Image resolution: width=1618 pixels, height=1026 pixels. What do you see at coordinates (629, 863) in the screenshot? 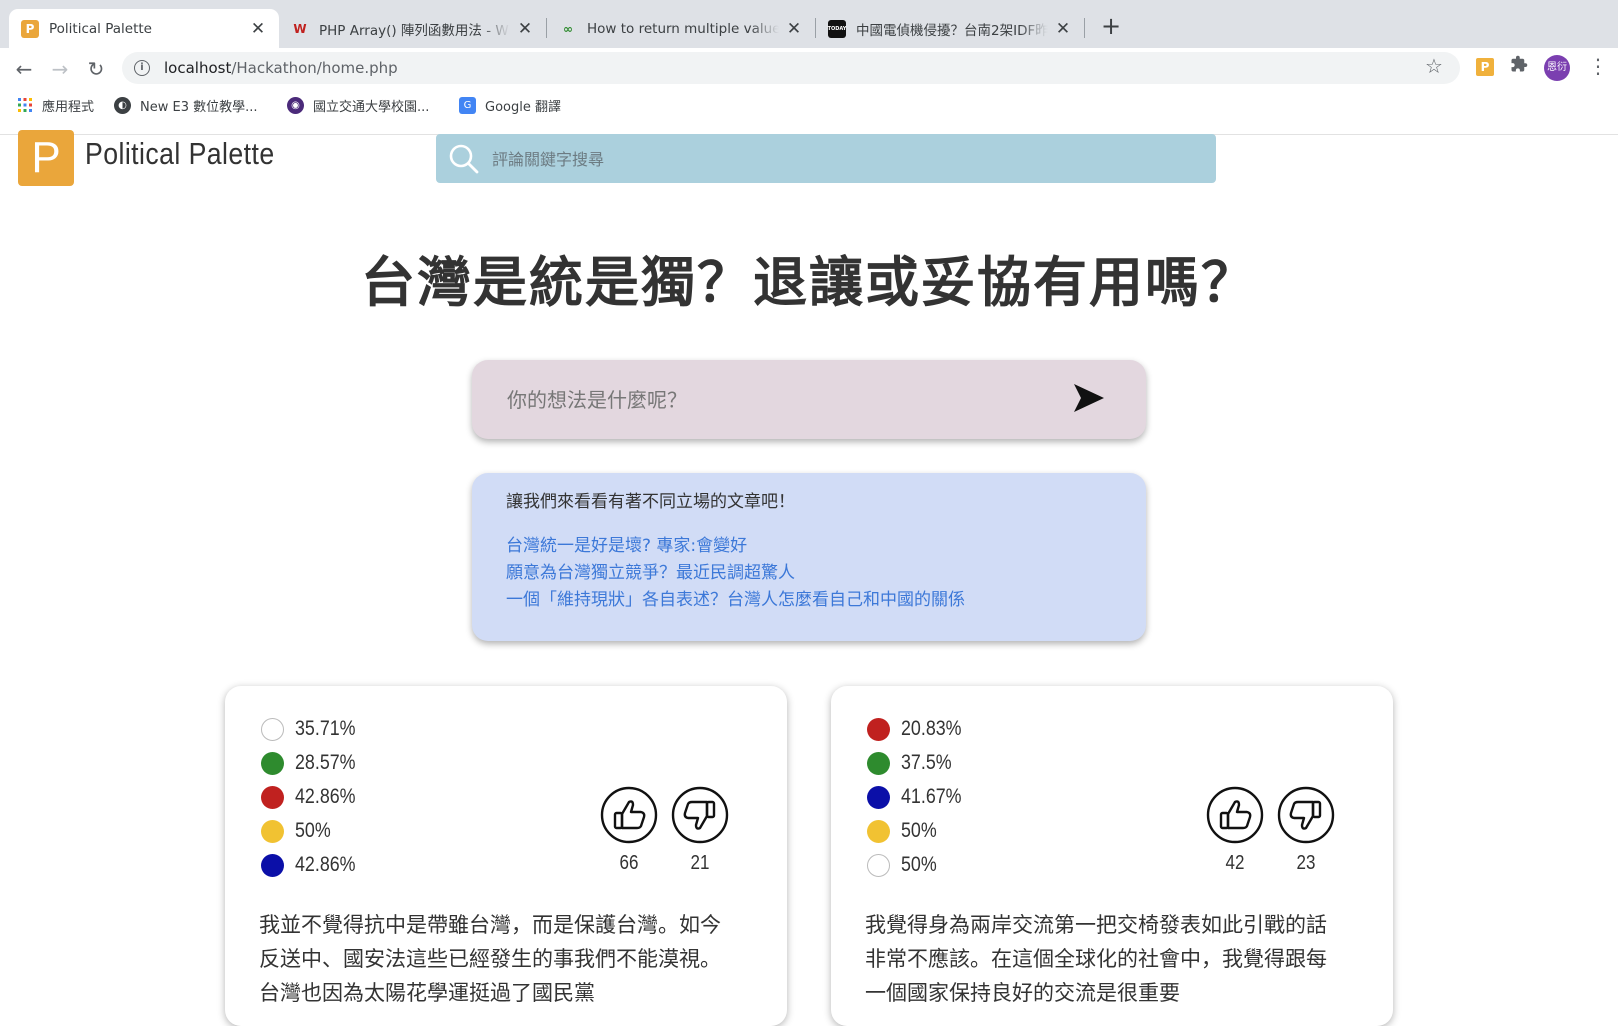
I see `like-count: 66` at bounding box center [629, 863].